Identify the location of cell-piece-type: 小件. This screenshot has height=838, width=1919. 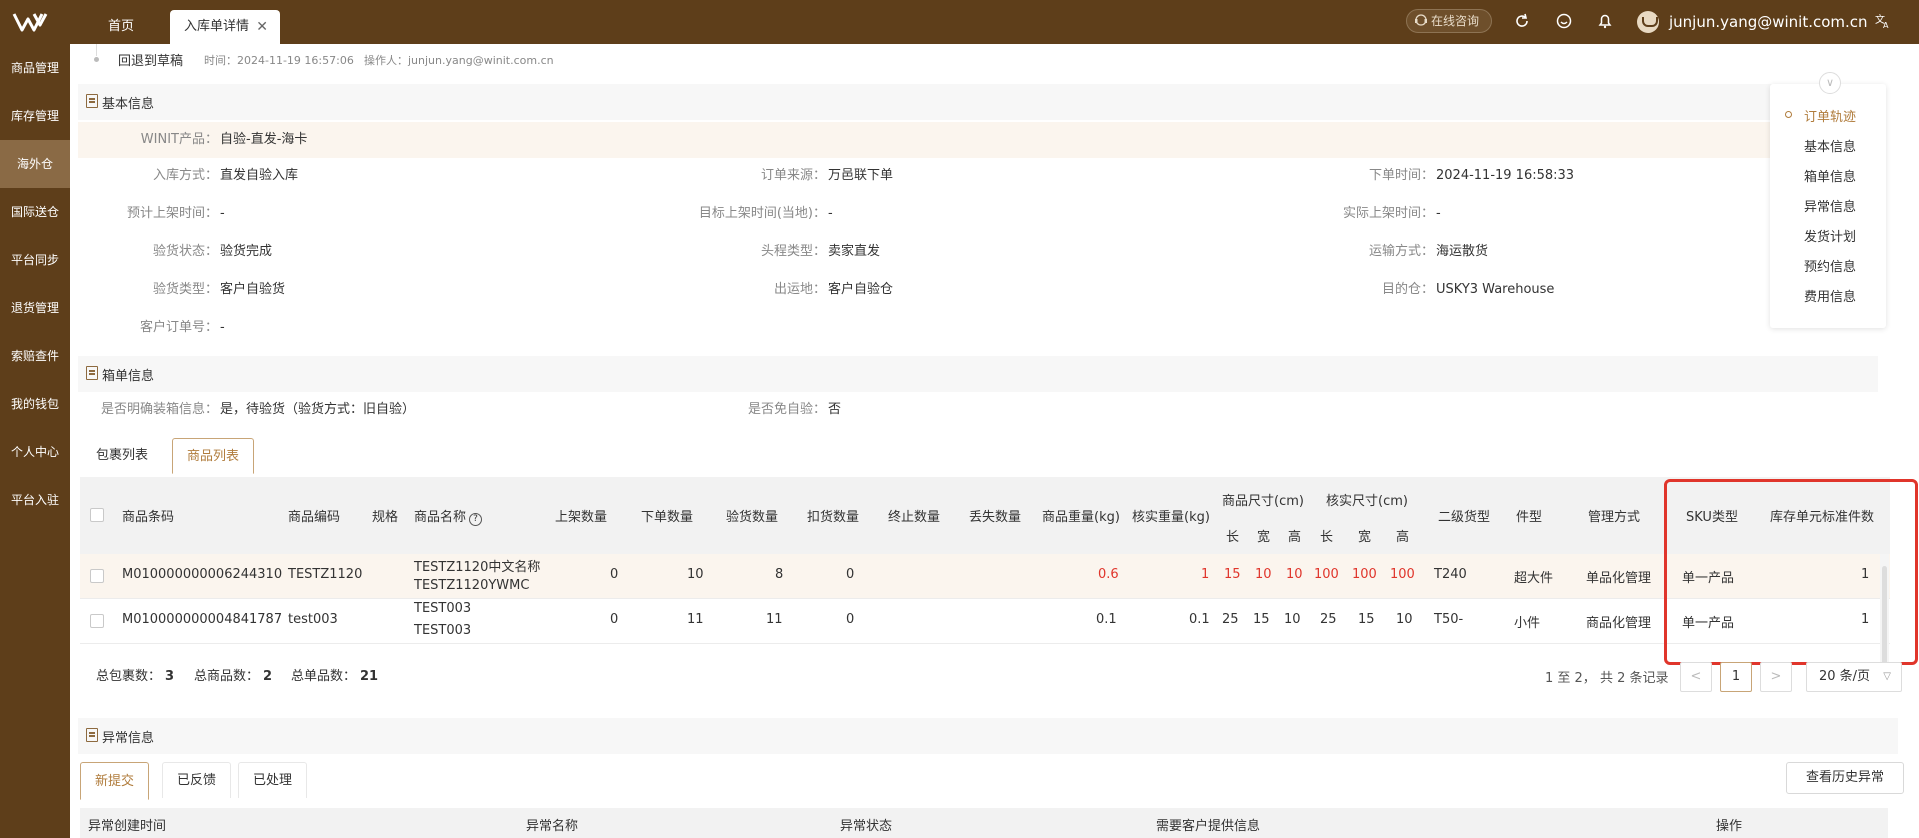
(1527, 623).